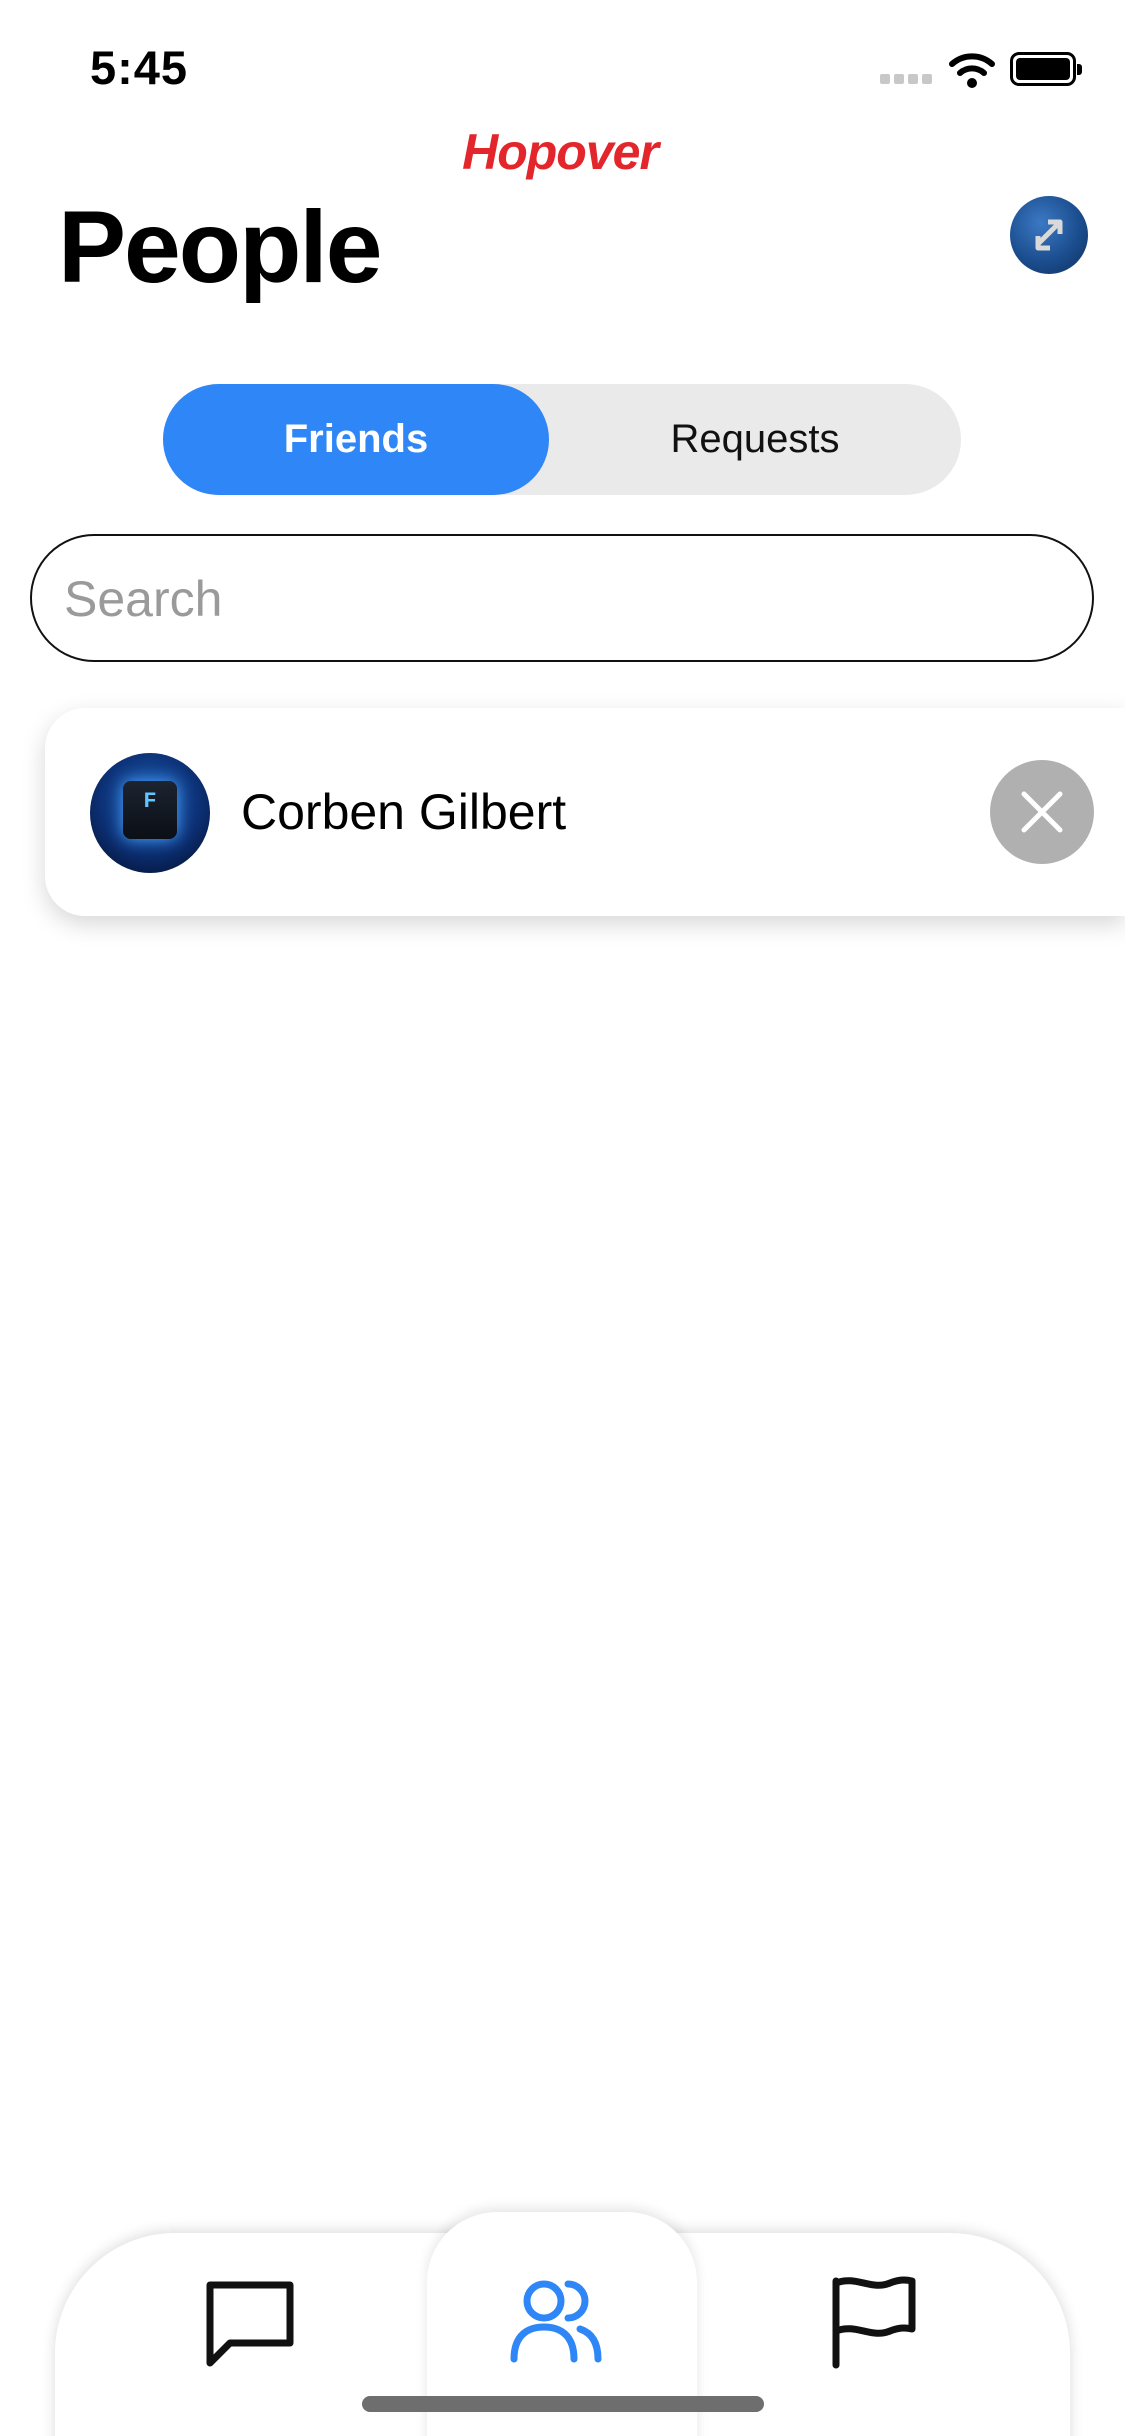 This screenshot has width=1125, height=2436. Describe the element at coordinates (585, 812) in the screenshot. I see `friend-card: F Corben Gilbert` at that location.